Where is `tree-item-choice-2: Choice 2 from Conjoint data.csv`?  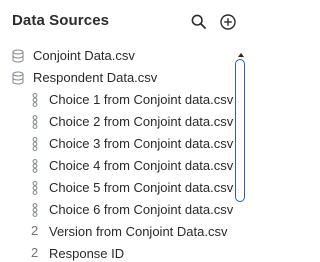 tree-item-choice-2: Choice 2 from Conjoint data.csv is located at coordinates (118, 122).